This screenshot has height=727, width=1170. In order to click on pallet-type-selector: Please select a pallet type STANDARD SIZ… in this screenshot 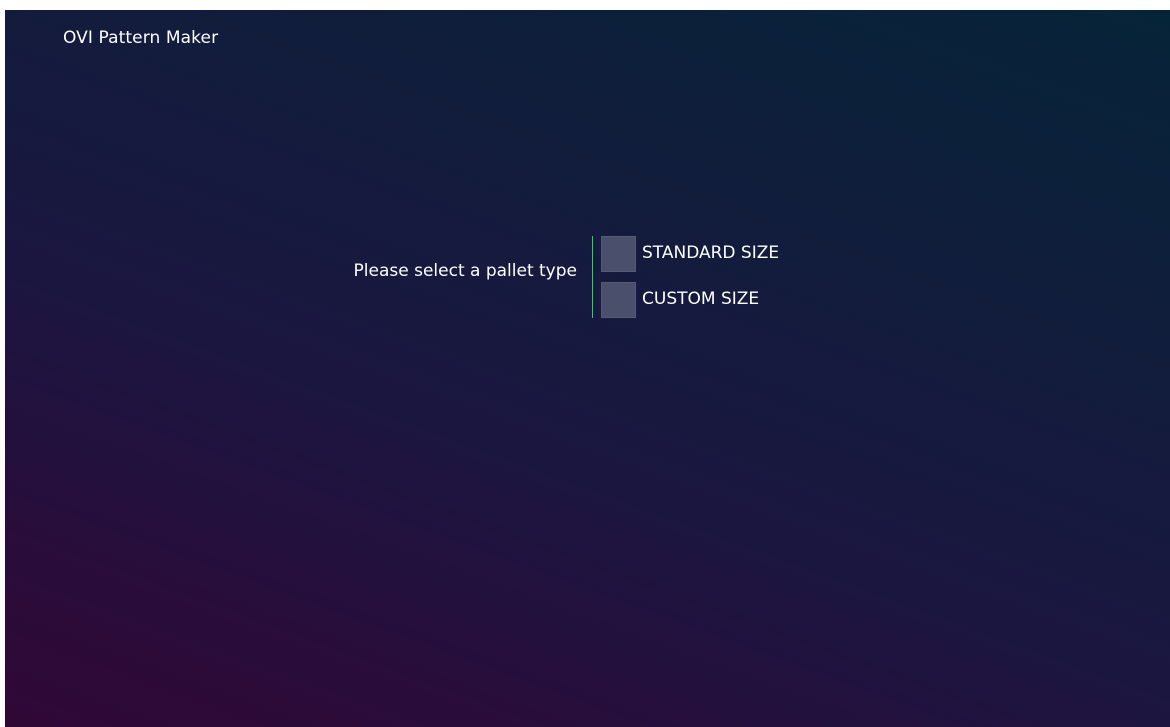, I will do `click(587, 277)`.